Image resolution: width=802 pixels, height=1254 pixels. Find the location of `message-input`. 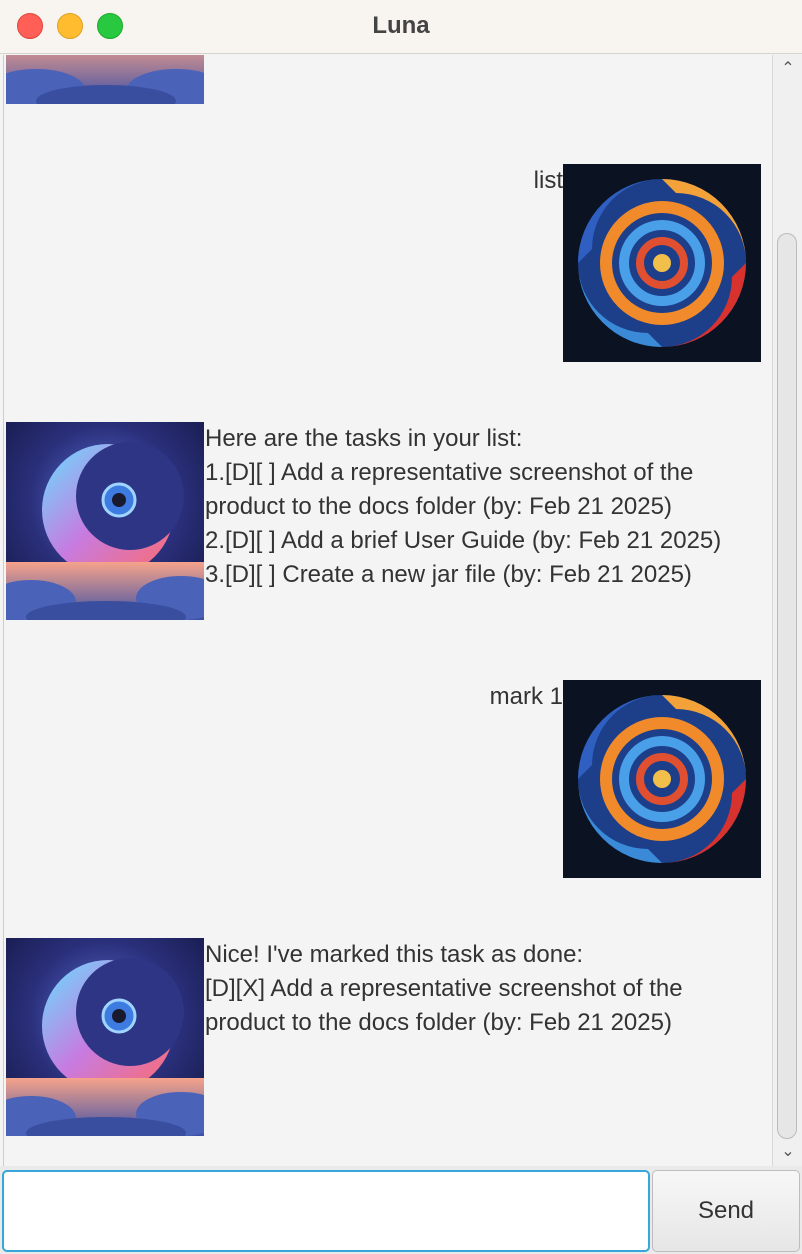

message-input is located at coordinates (326, 1211).